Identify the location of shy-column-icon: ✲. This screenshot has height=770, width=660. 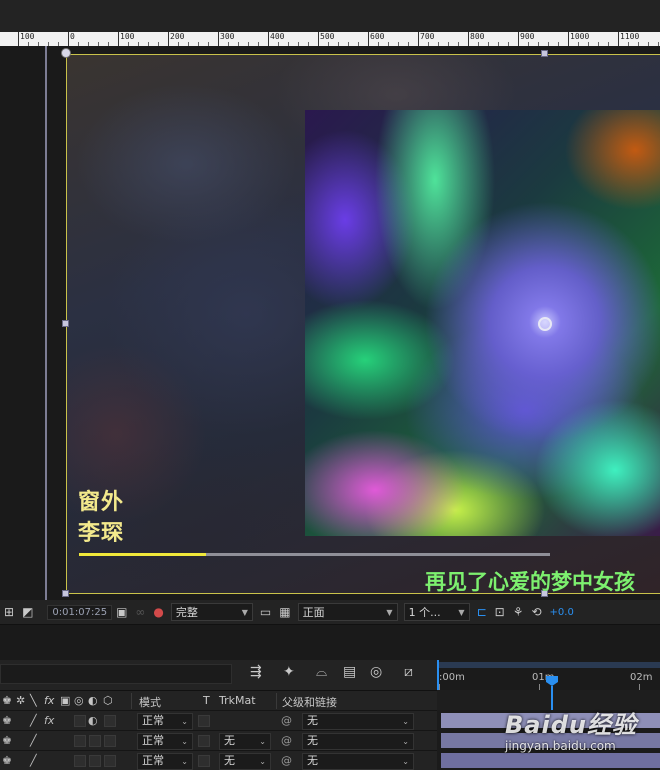
(20, 700).